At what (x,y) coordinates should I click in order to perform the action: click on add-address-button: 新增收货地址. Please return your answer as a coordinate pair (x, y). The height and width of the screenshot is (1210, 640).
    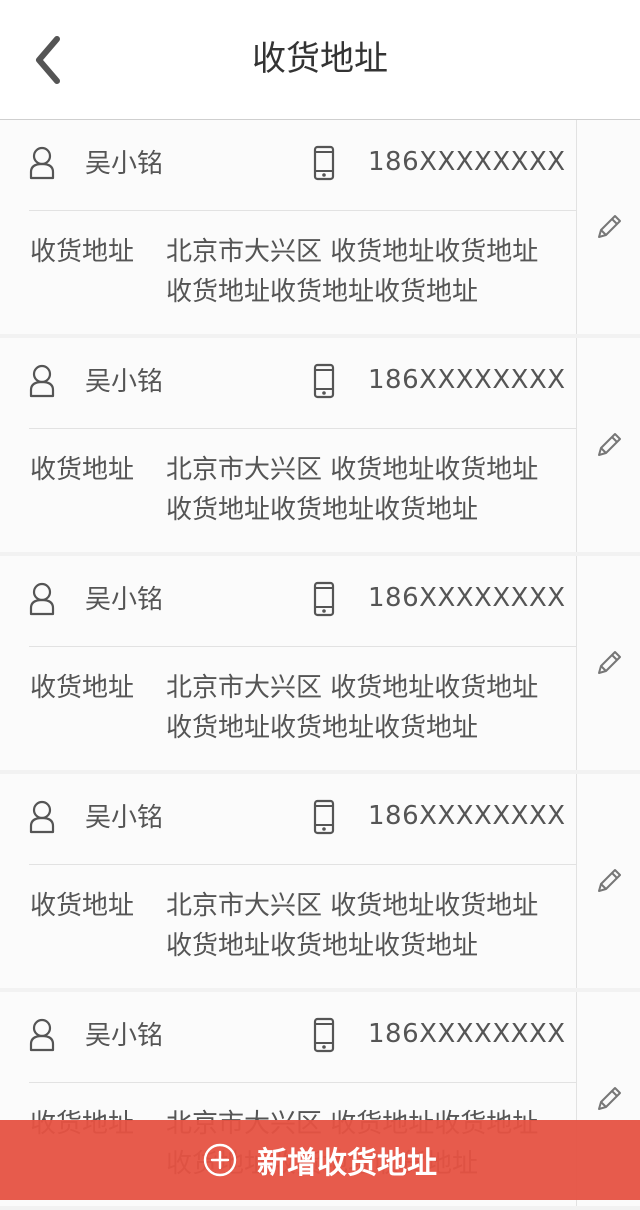
    Looking at the image, I should click on (320, 1160).